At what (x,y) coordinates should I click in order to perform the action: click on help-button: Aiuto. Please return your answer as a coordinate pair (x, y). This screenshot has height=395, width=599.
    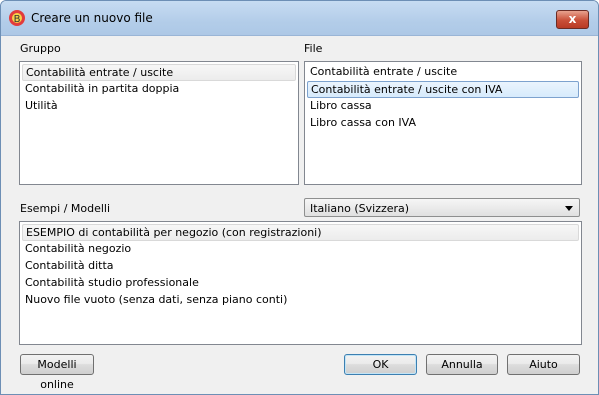
    Looking at the image, I should click on (543, 364).